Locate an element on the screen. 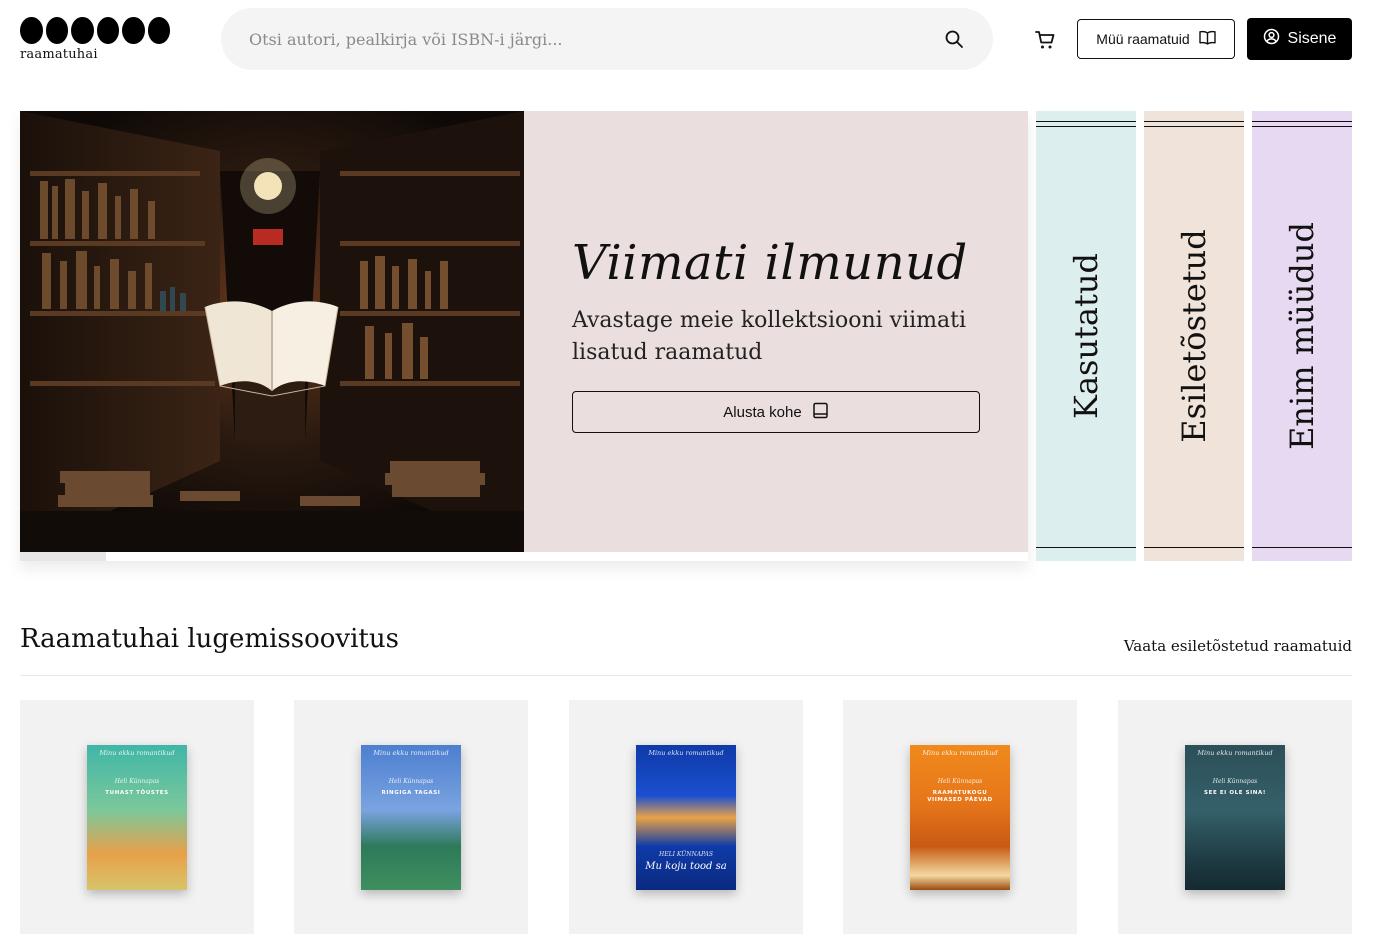 Image resolution: width=1377 pixels, height=945 pixels. search-icon is located at coordinates (954, 39).